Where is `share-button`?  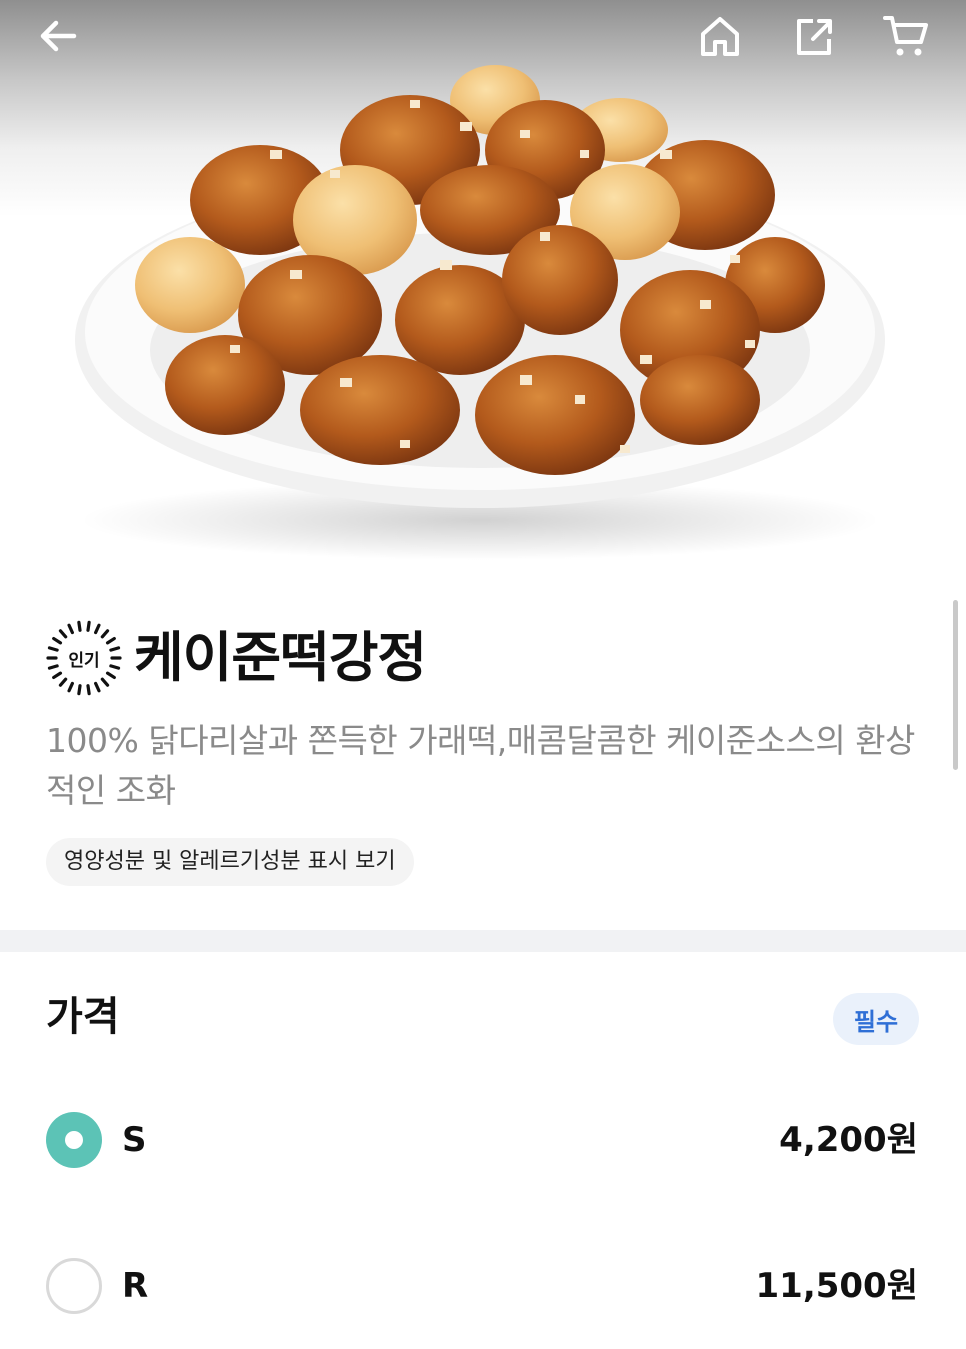
share-button is located at coordinates (814, 36).